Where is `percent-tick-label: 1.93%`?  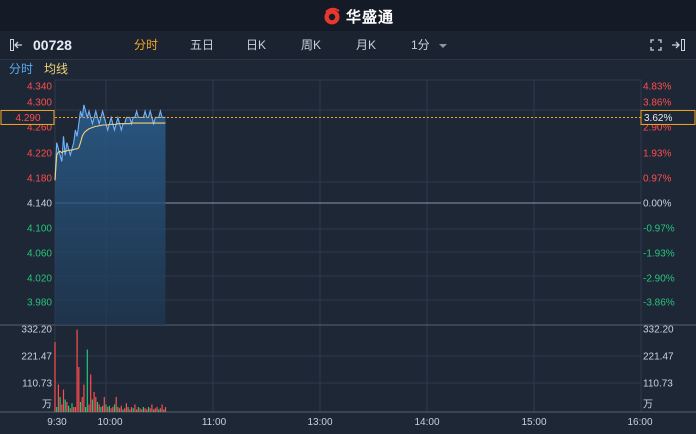 percent-tick-label: 1.93% is located at coordinates (657, 154).